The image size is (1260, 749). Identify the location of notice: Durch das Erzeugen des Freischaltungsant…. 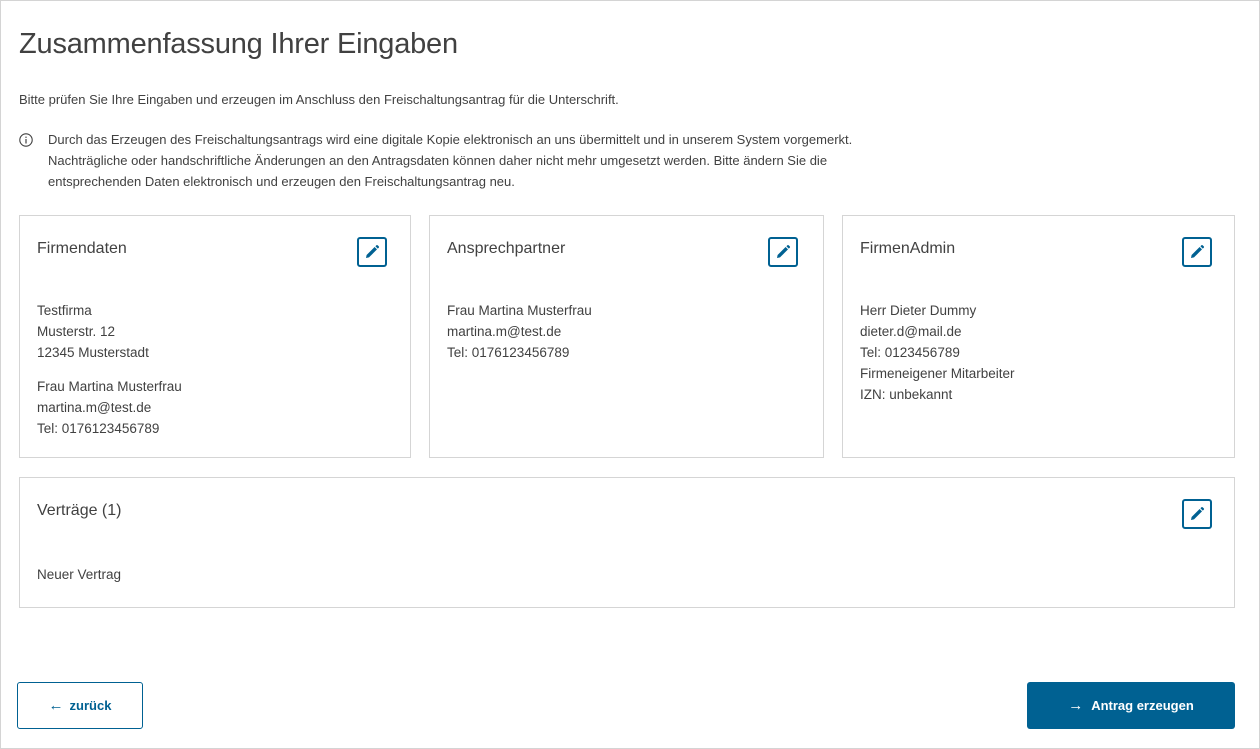
(619, 161).